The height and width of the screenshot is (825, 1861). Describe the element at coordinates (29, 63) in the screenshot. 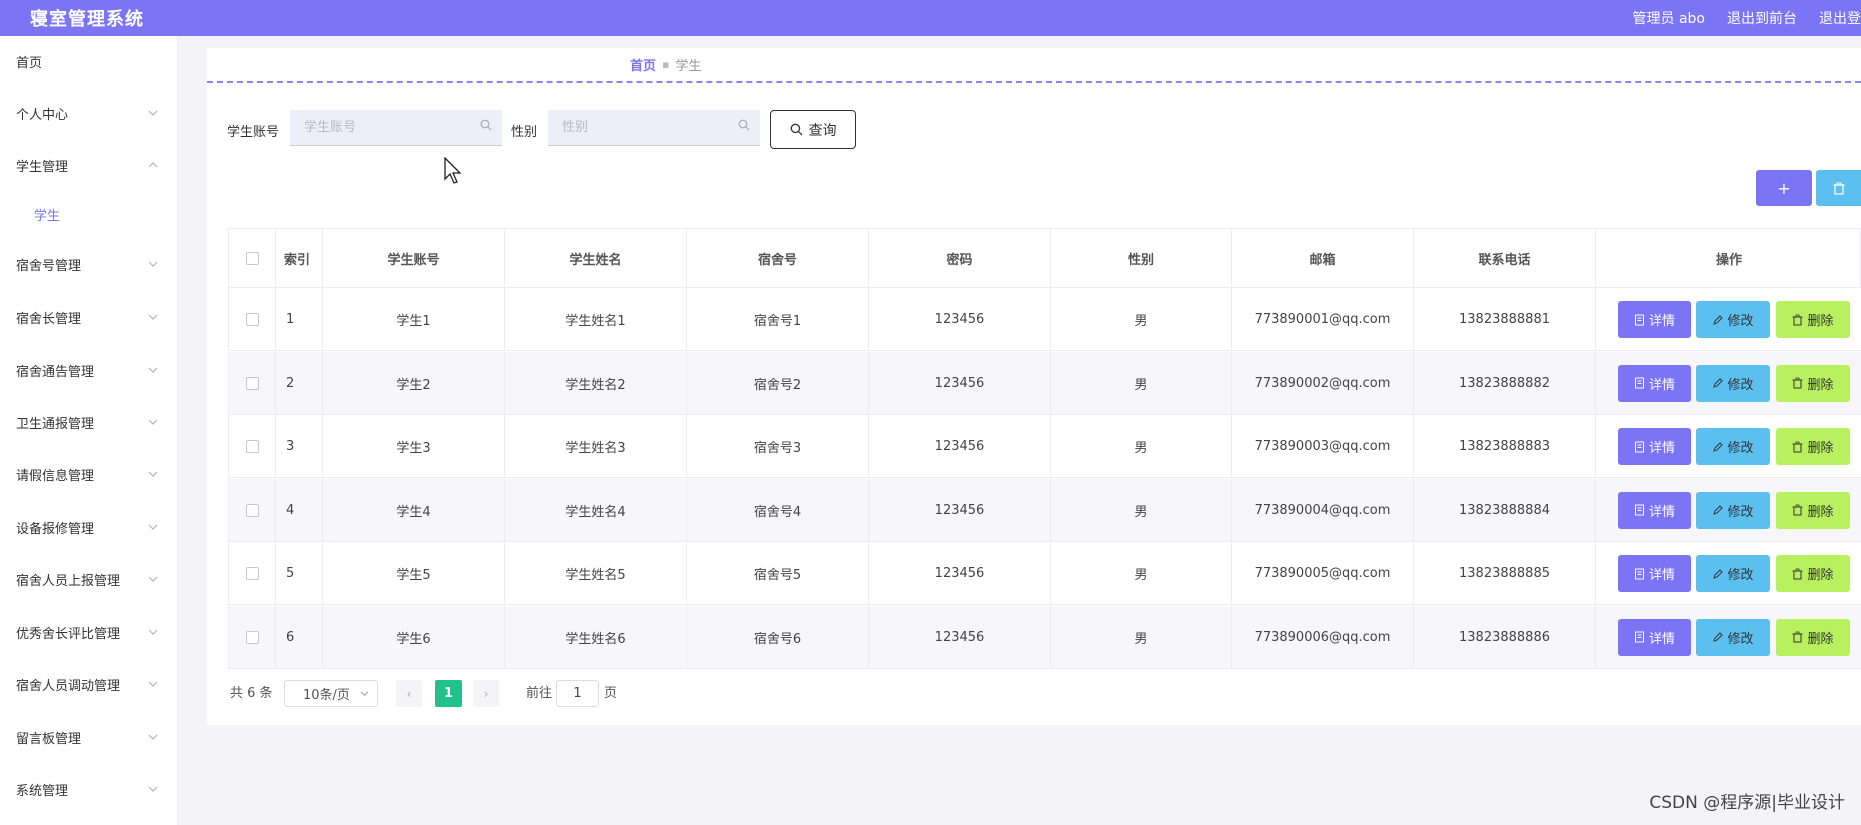

I see `sidebar-item-label: 首页` at that location.